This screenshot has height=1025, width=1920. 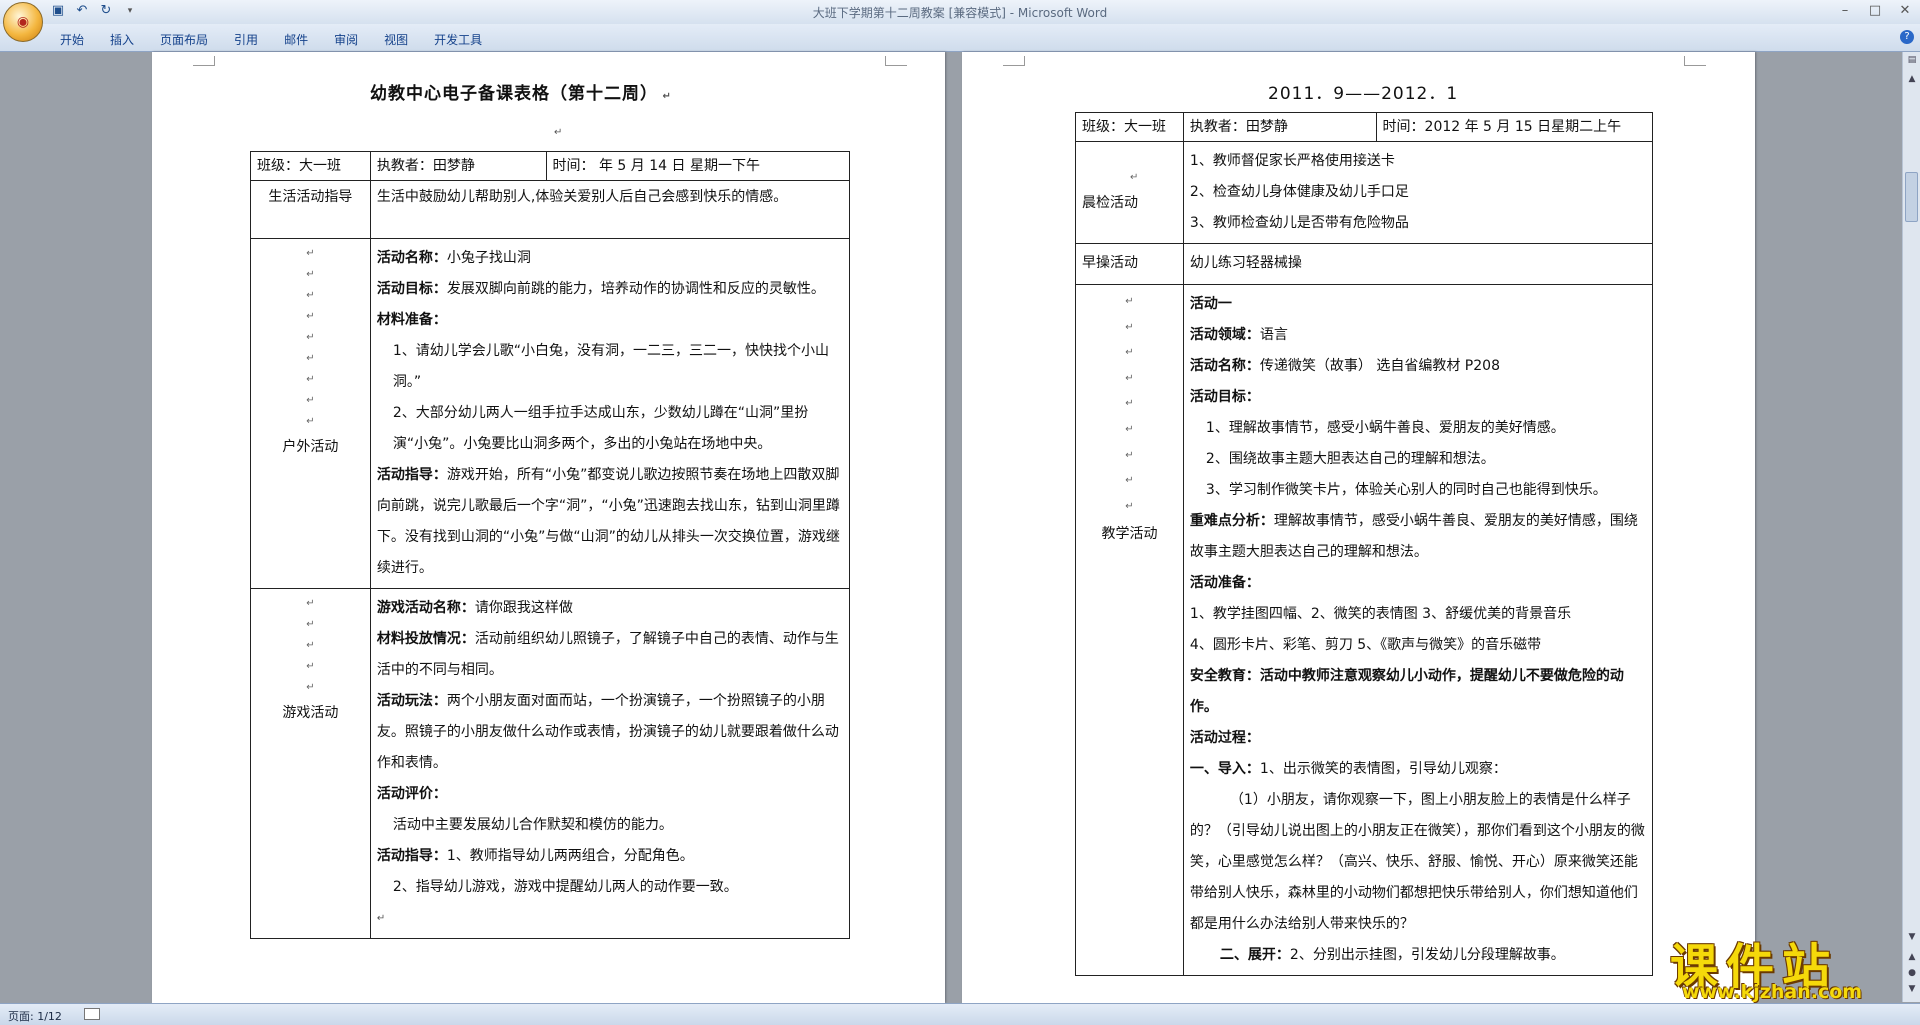 What do you see at coordinates (411, 475) in the screenshot?
I see `outdoor-guide-label: 活动指导：` at bounding box center [411, 475].